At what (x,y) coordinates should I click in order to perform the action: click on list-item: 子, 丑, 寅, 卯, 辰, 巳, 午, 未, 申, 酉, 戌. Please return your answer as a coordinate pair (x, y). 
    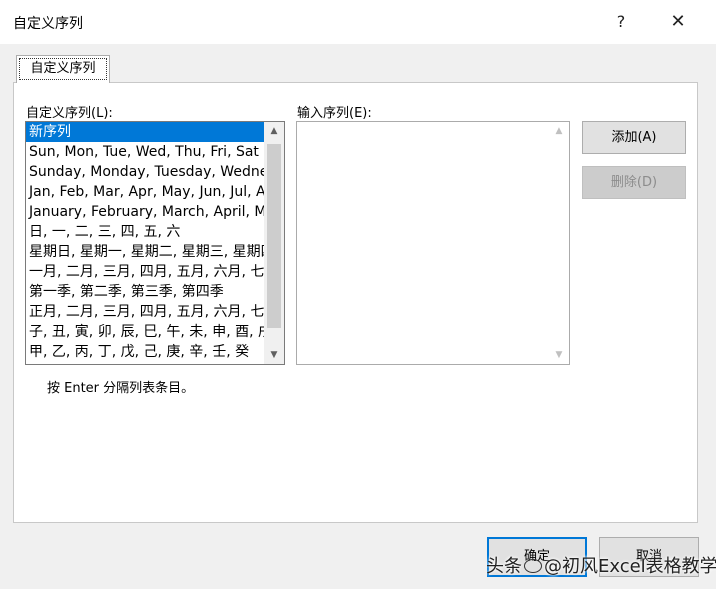
    Looking at the image, I should click on (145, 332).